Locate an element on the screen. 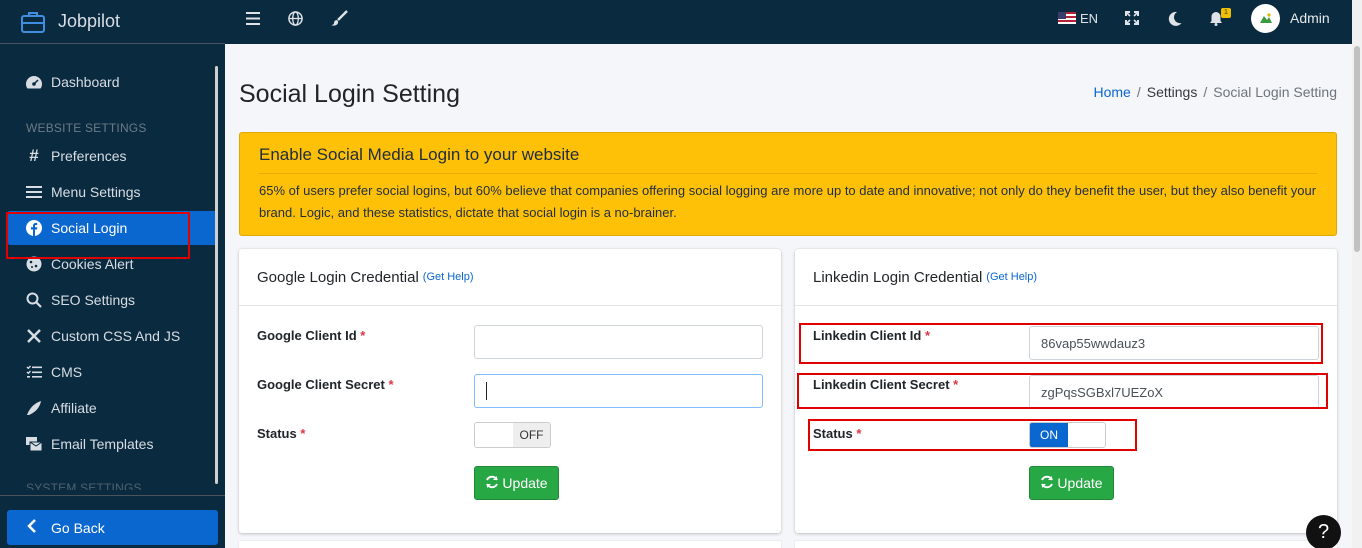 The image size is (1362, 548). sidebar-item-menu-settings: Menu Settings is located at coordinates (112, 192).